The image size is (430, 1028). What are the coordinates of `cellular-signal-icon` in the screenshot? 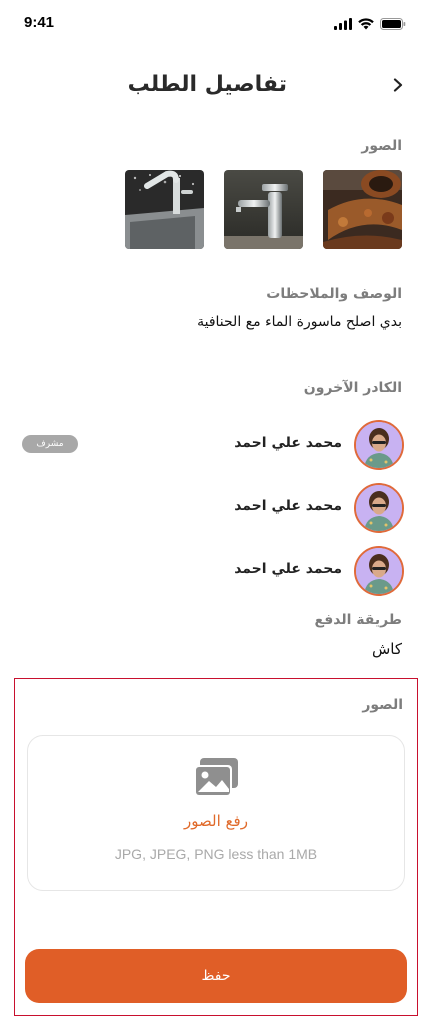 It's located at (343, 24).